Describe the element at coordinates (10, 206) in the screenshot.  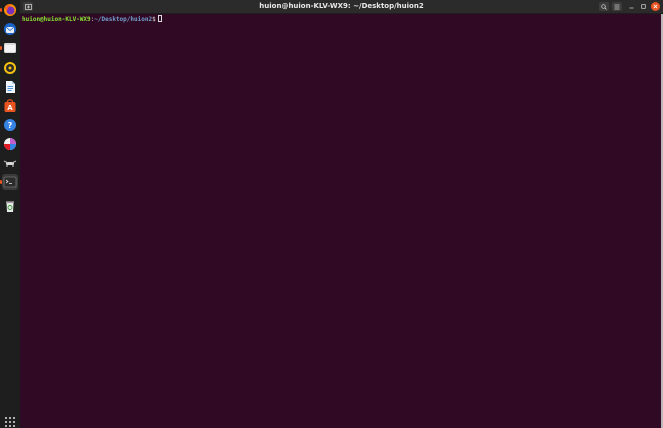
I see `trash-icon` at that location.